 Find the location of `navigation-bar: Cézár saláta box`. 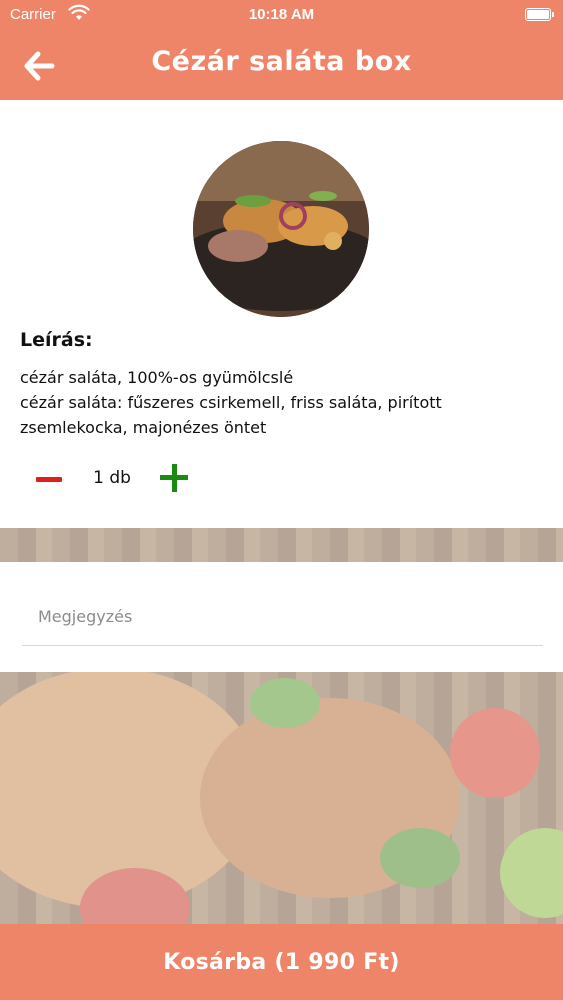

navigation-bar: Cézár saláta box is located at coordinates (281, 65).